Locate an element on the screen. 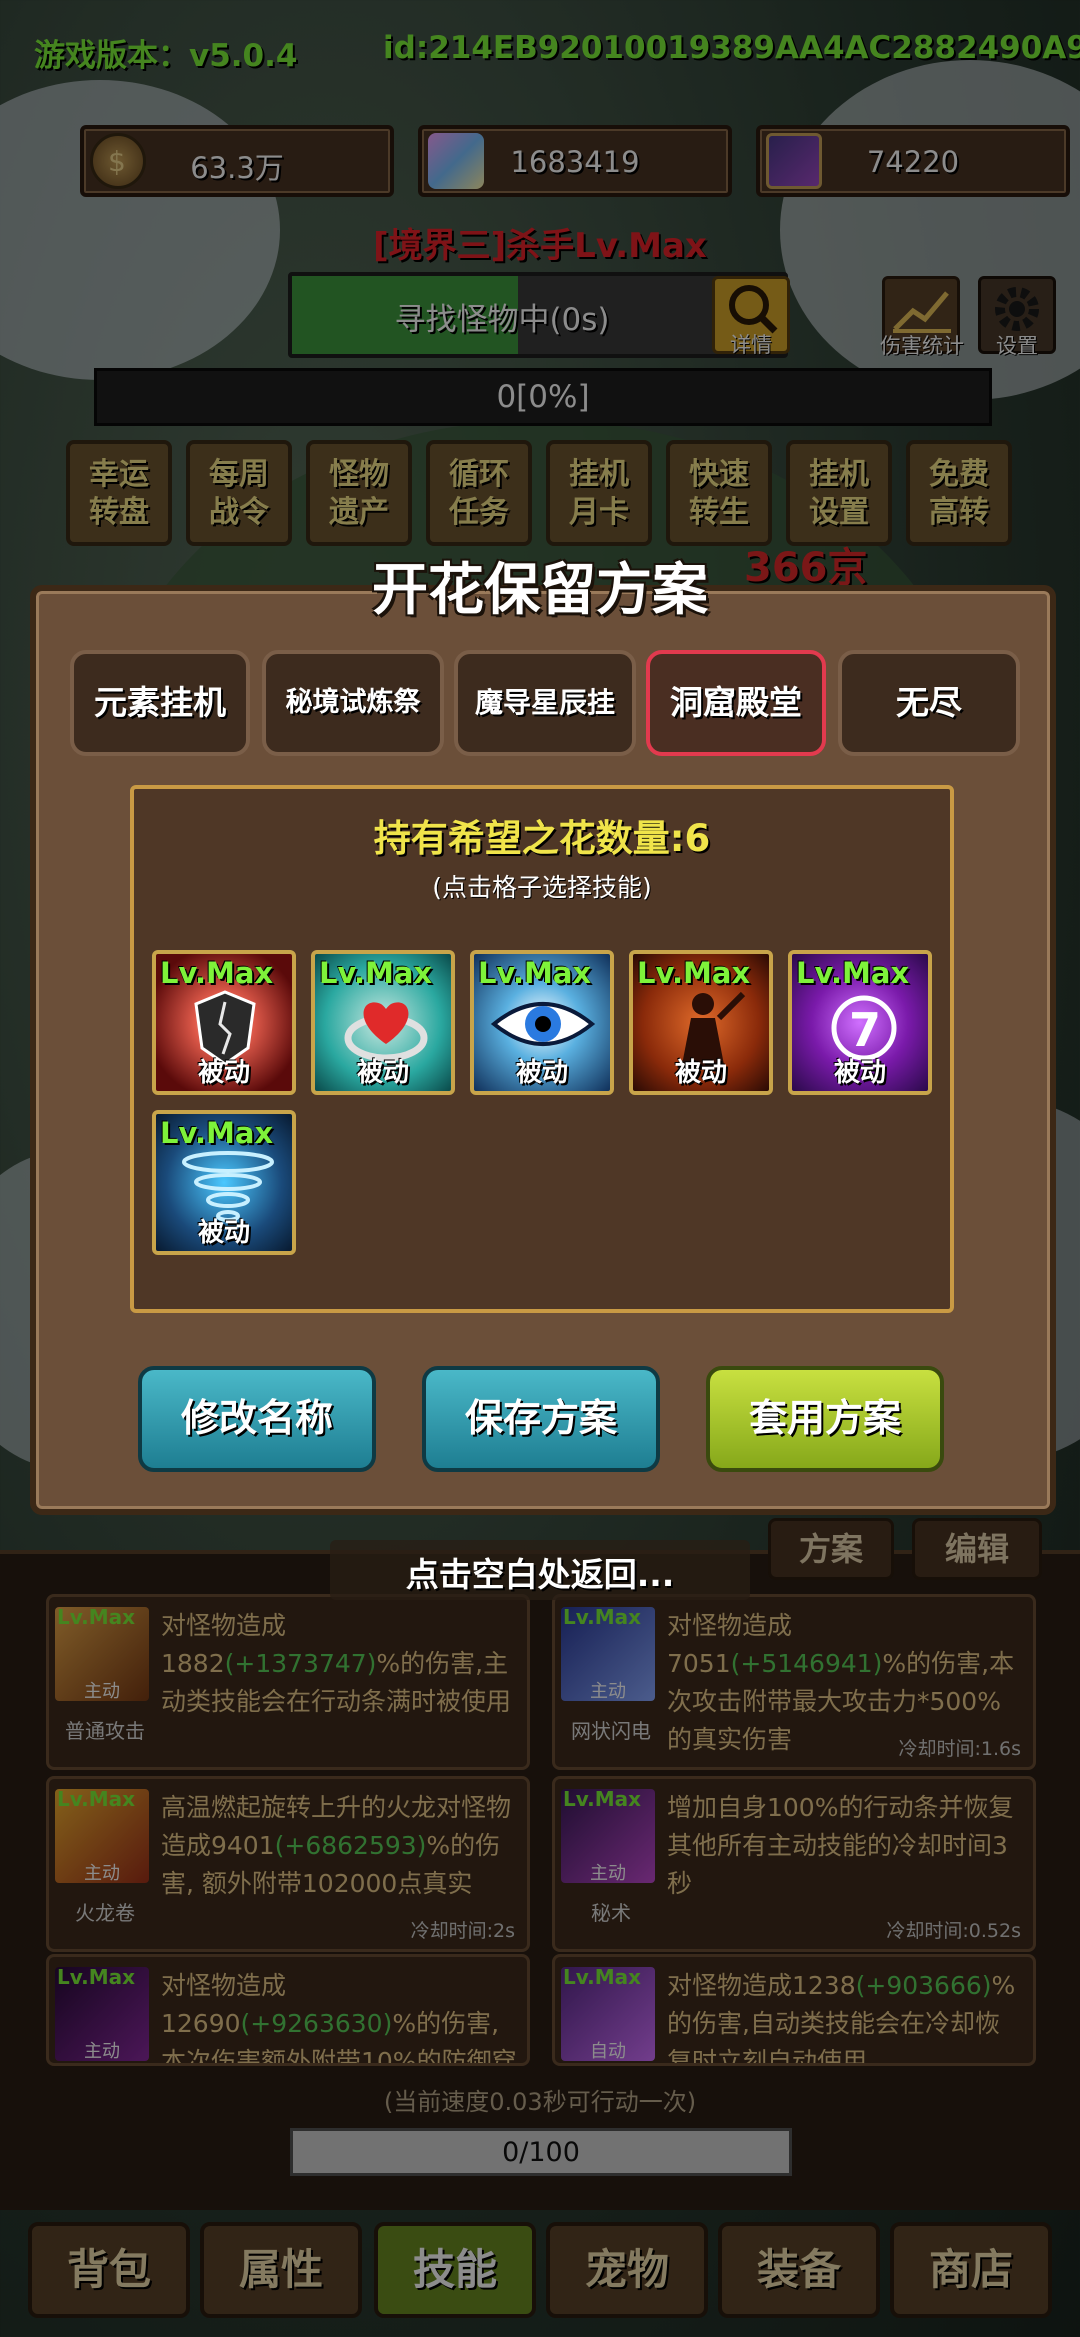  eye-icon is located at coordinates (543, 1024).